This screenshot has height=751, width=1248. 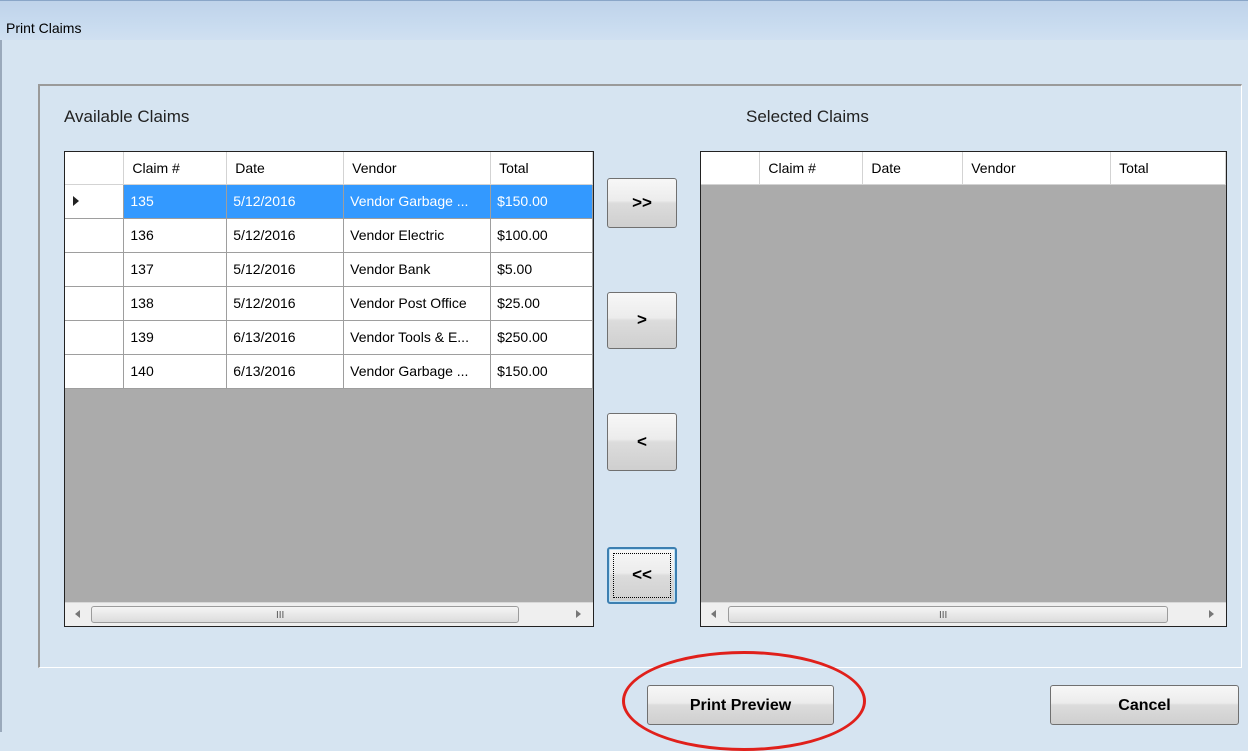 What do you see at coordinates (541, 303) in the screenshot?
I see `cell-total: $25.00` at bounding box center [541, 303].